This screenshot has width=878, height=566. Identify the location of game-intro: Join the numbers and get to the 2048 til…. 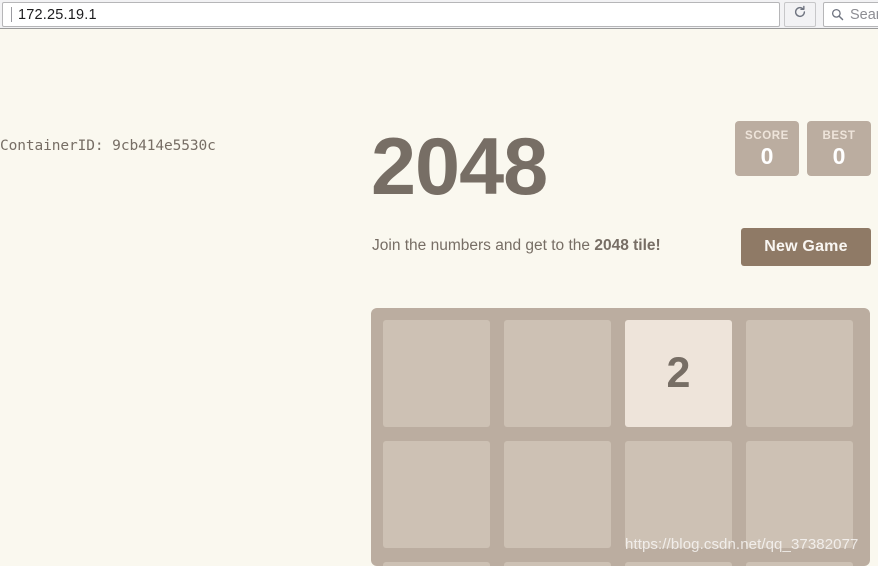
(516, 246).